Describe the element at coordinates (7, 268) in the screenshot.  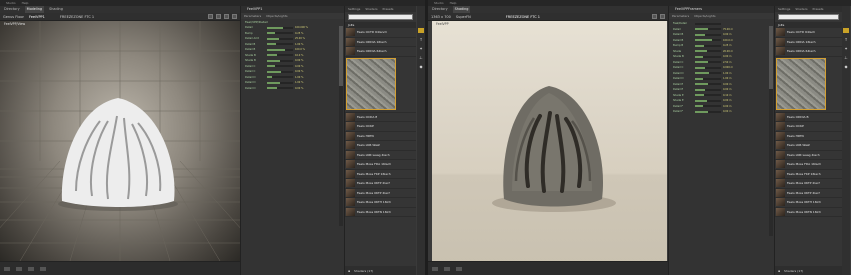
I see `play-icon` at that location.